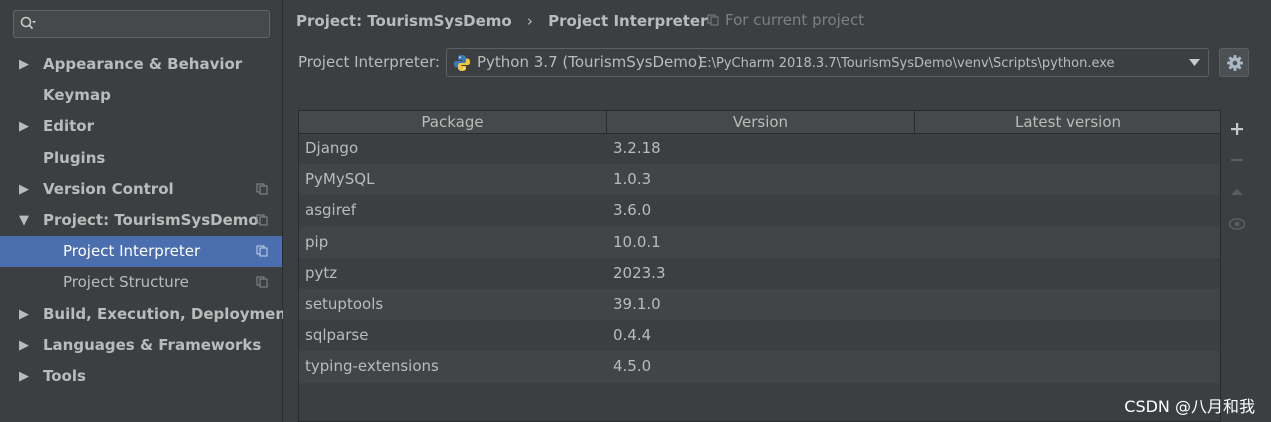  Describe the element at coordinates (321, 272) in the screenshot. I see `package-name-cell: pytz` at that location.